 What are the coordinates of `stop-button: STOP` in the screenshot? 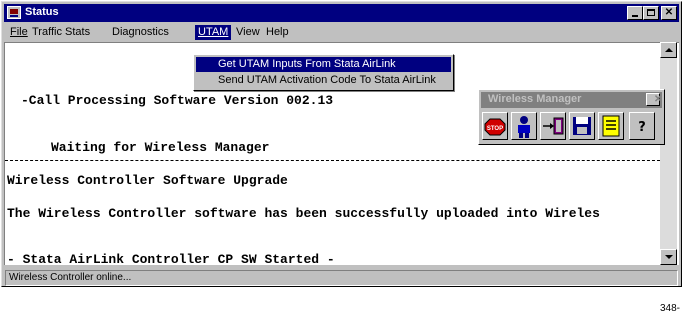 It's located at (495, 126).